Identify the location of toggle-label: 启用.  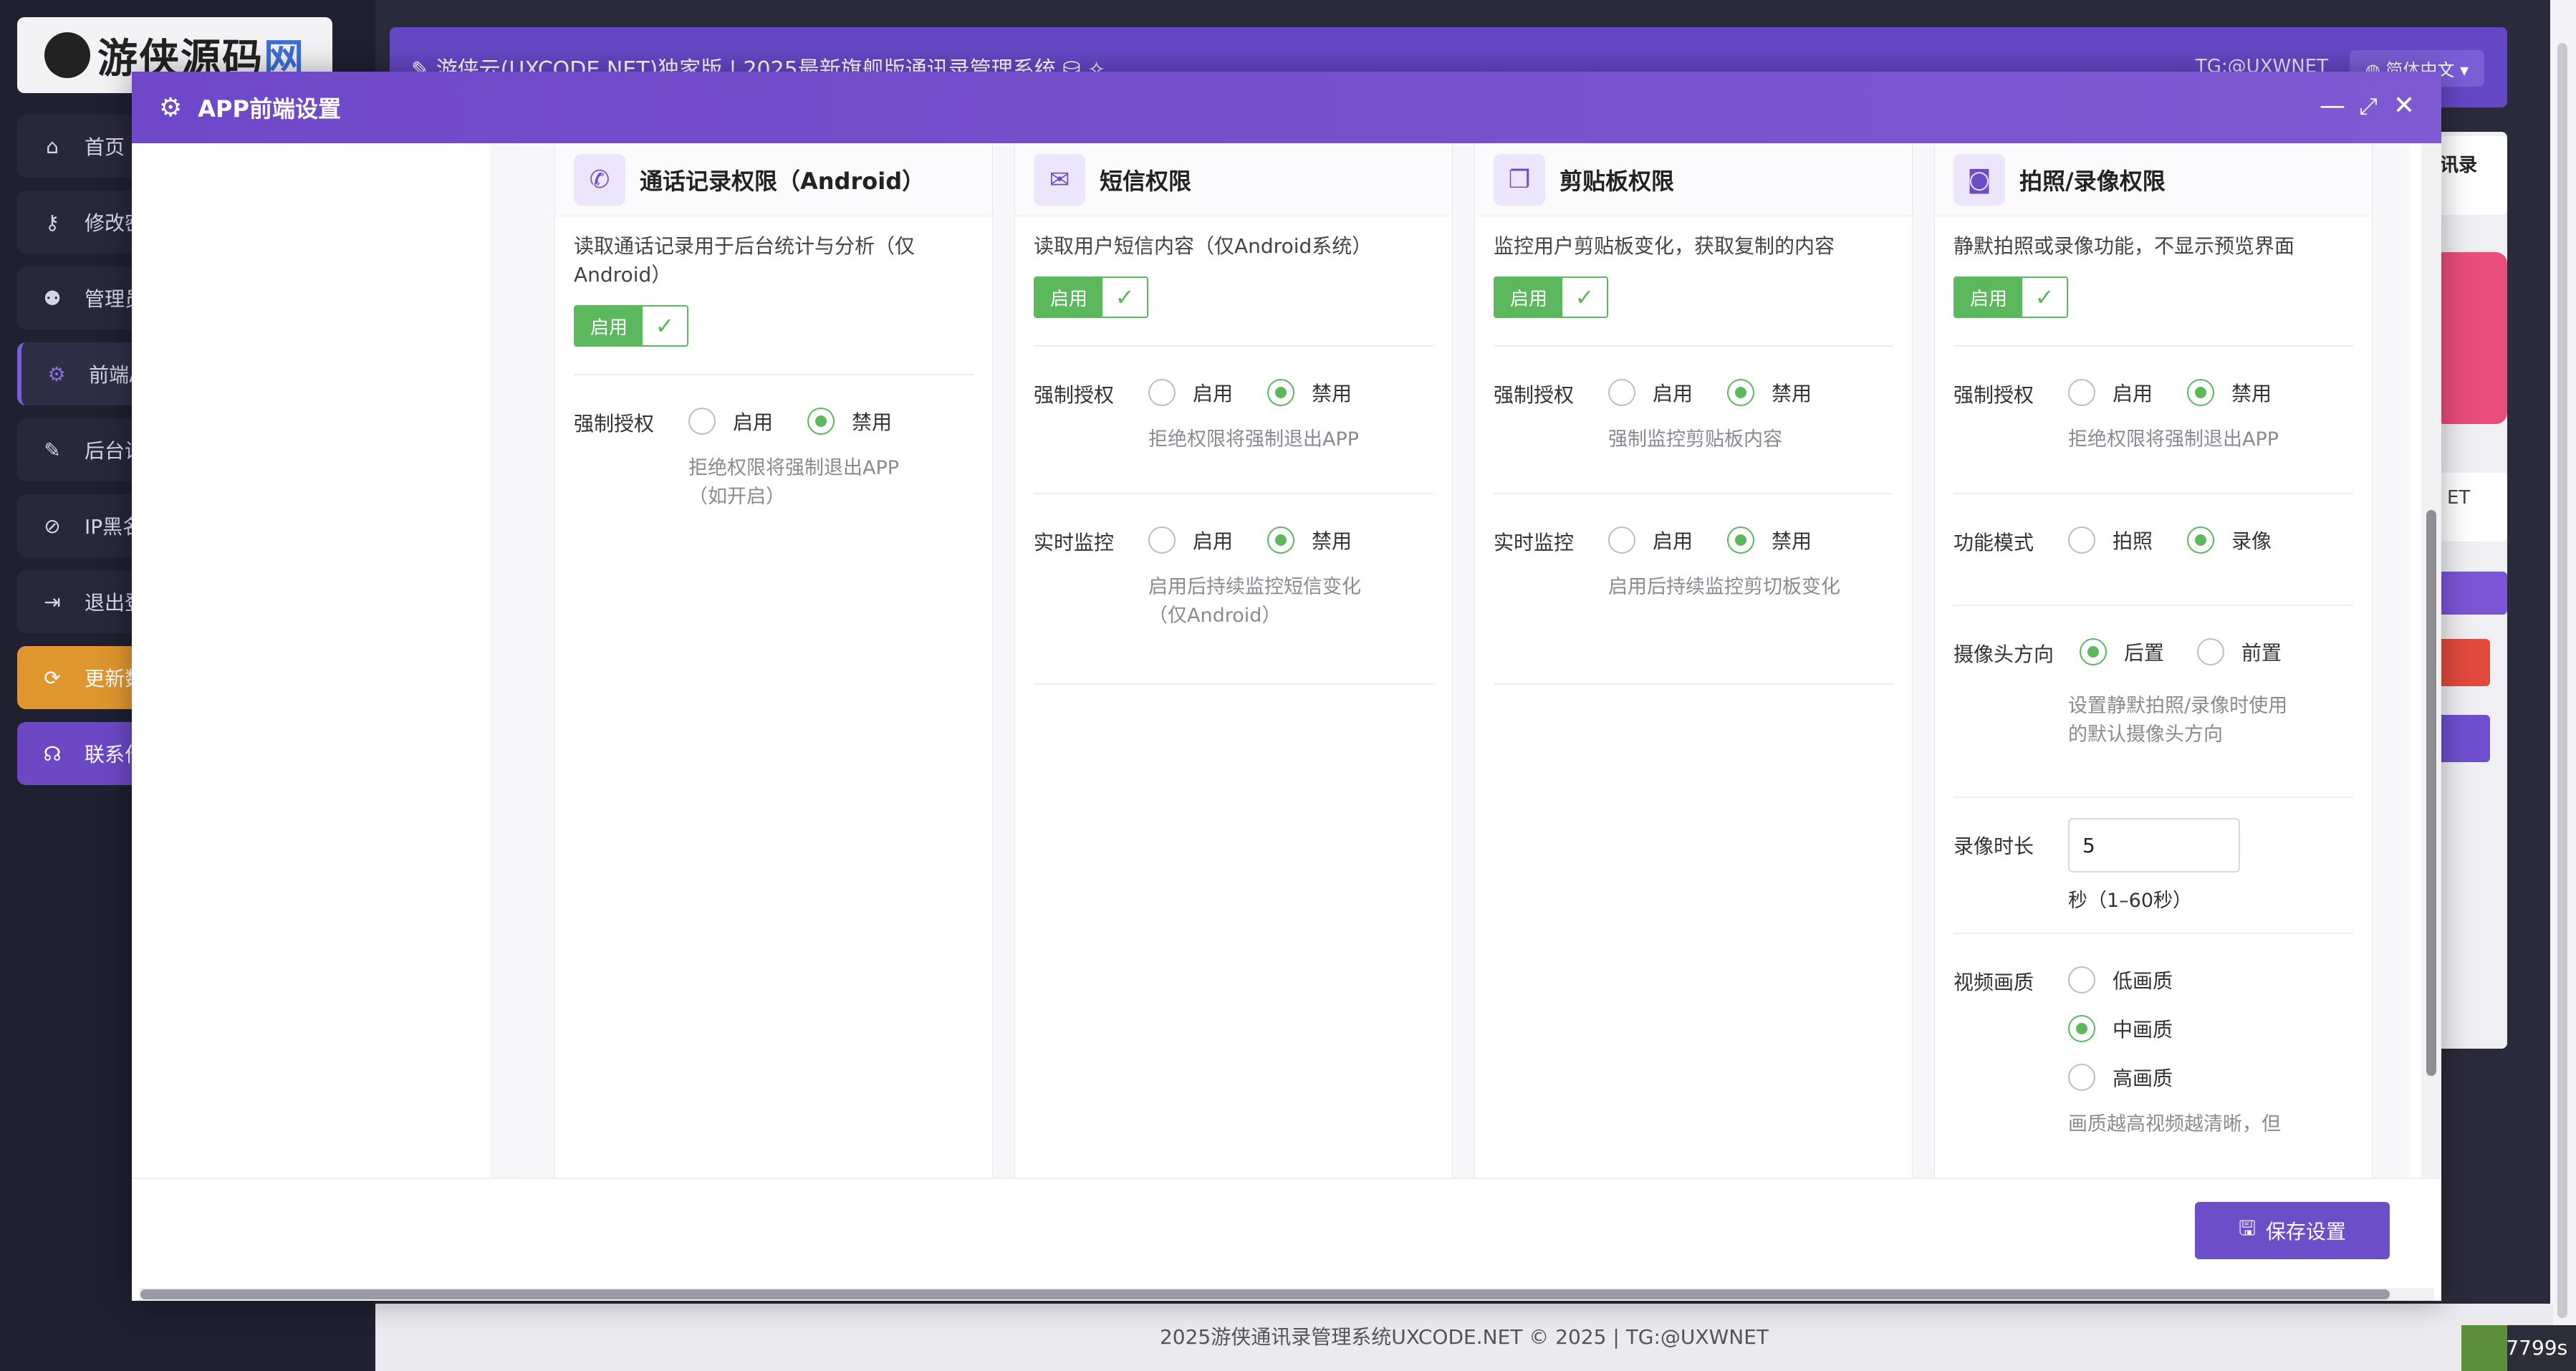
(609, 326).